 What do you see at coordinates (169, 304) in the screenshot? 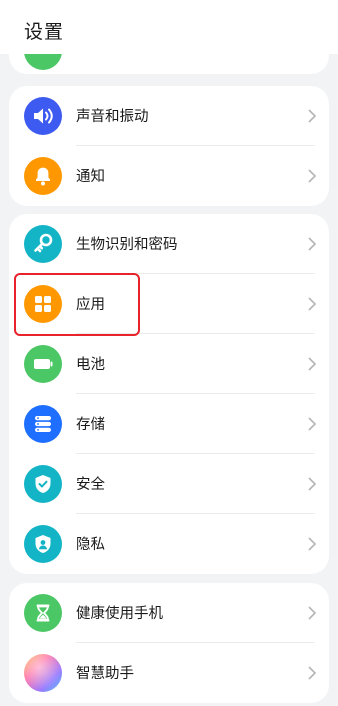
I see `settings-item-apps: 应用` at bounding box center [169, 304].